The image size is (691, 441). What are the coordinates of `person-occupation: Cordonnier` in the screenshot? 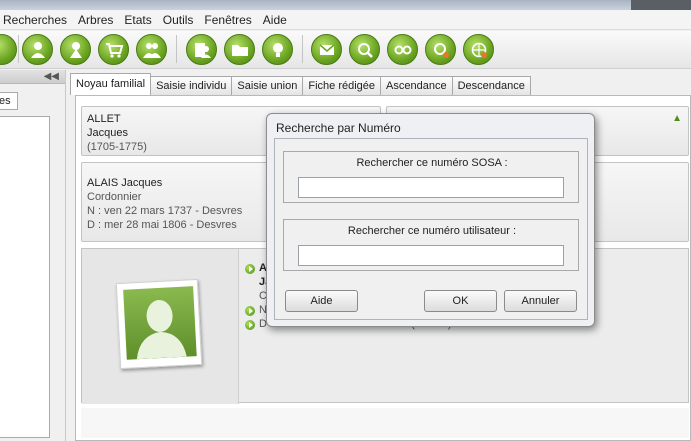 It's located at (114, 197).